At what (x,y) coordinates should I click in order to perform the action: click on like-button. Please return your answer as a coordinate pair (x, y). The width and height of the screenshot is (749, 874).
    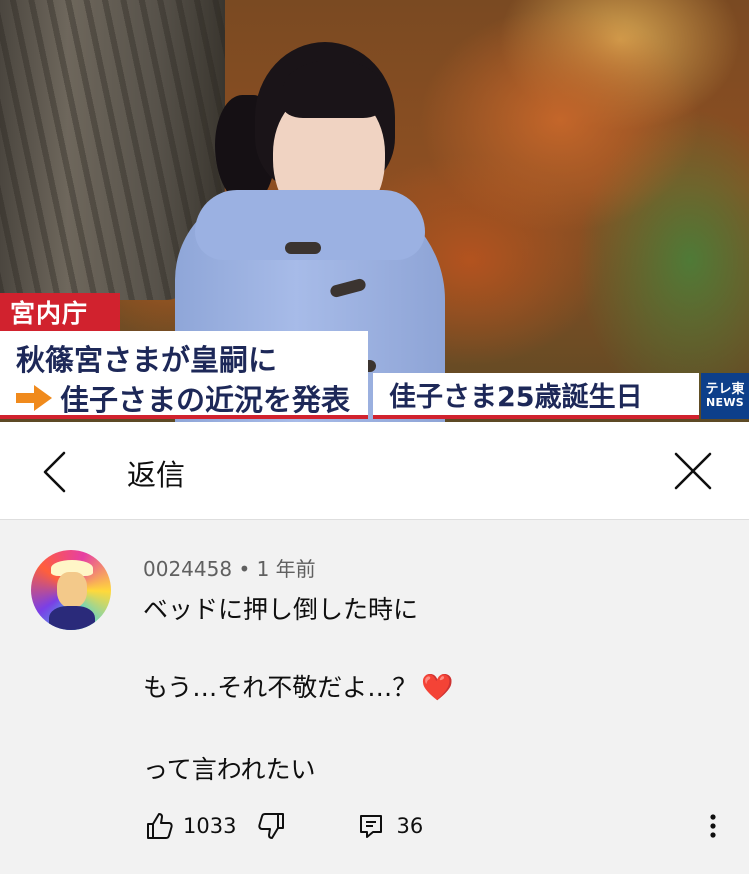
    Looking at the image, I should click on (160, 826).